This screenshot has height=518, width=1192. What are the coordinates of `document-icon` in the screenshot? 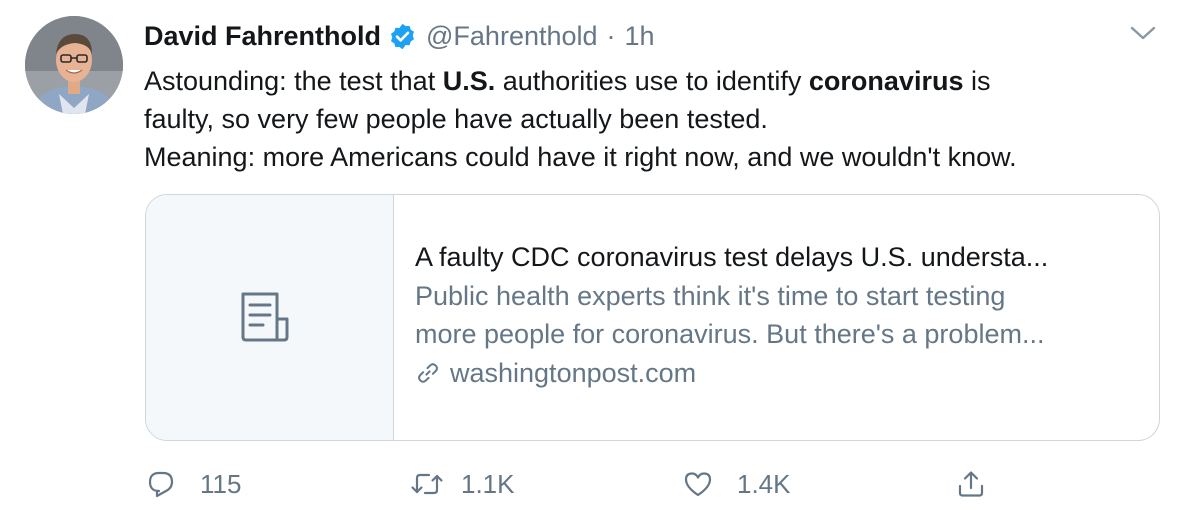 It's located at (265, 317).